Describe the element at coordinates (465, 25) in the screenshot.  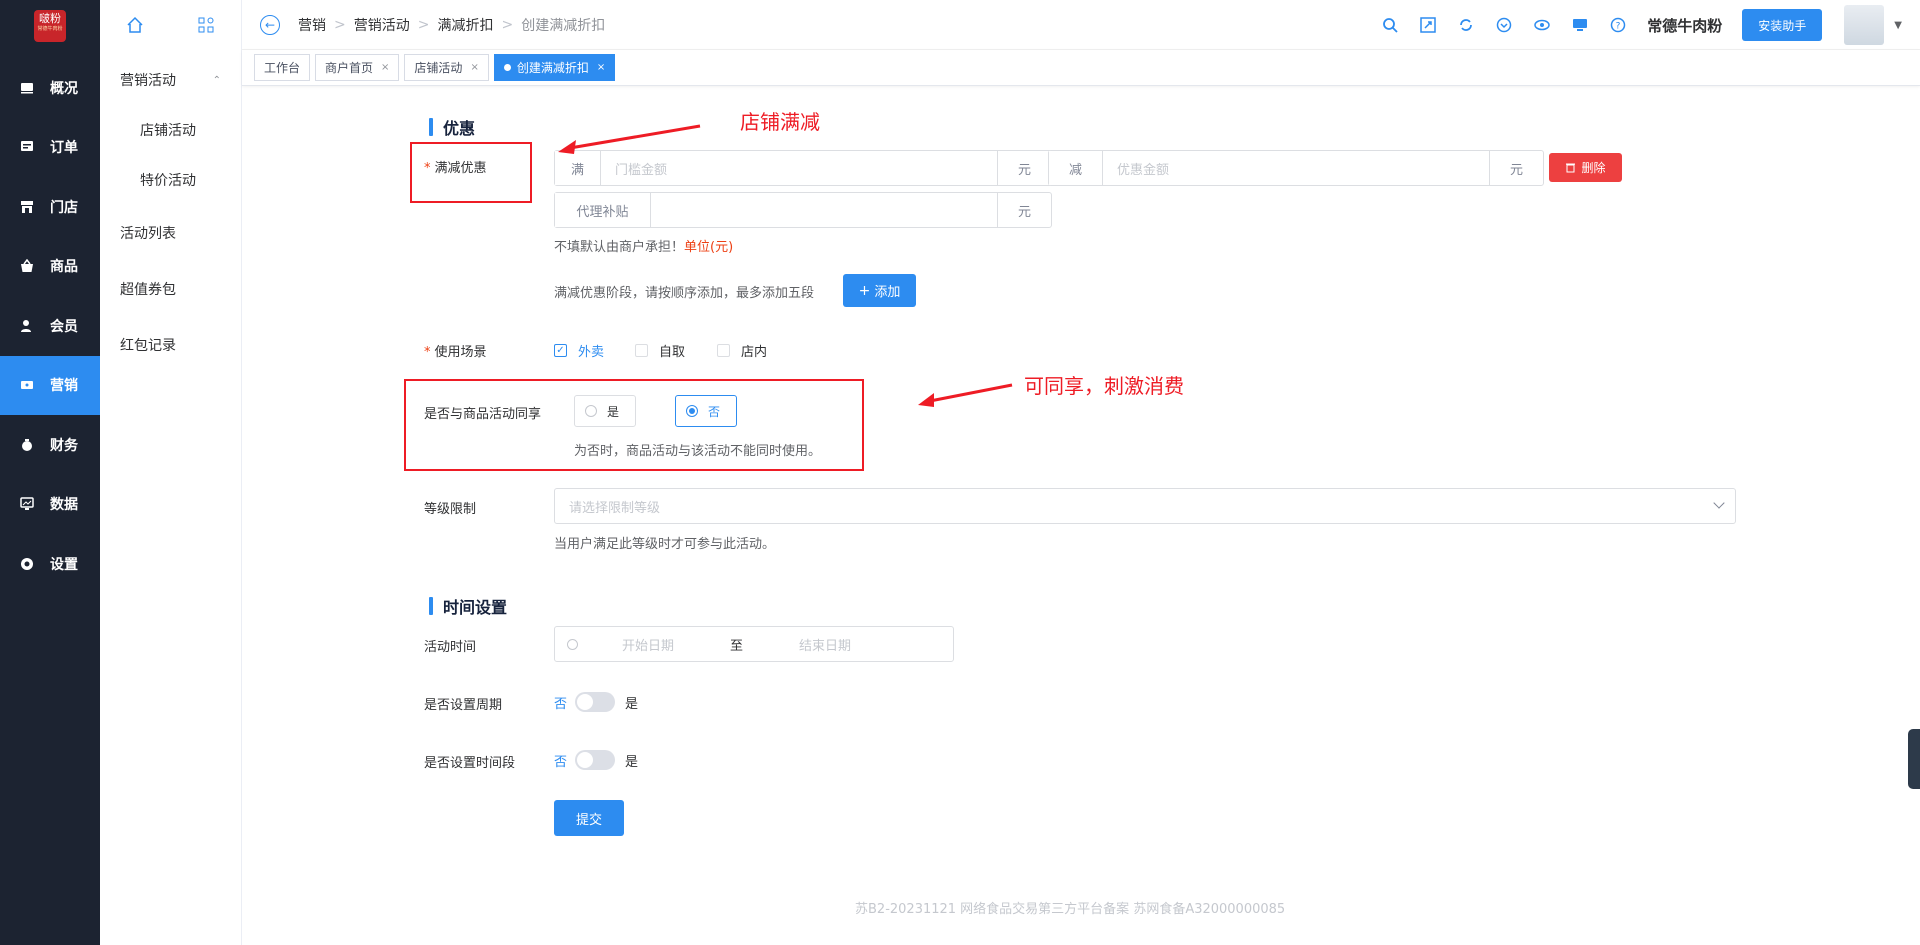
I see `breadcrumb-item: 满减折扣` at that location.